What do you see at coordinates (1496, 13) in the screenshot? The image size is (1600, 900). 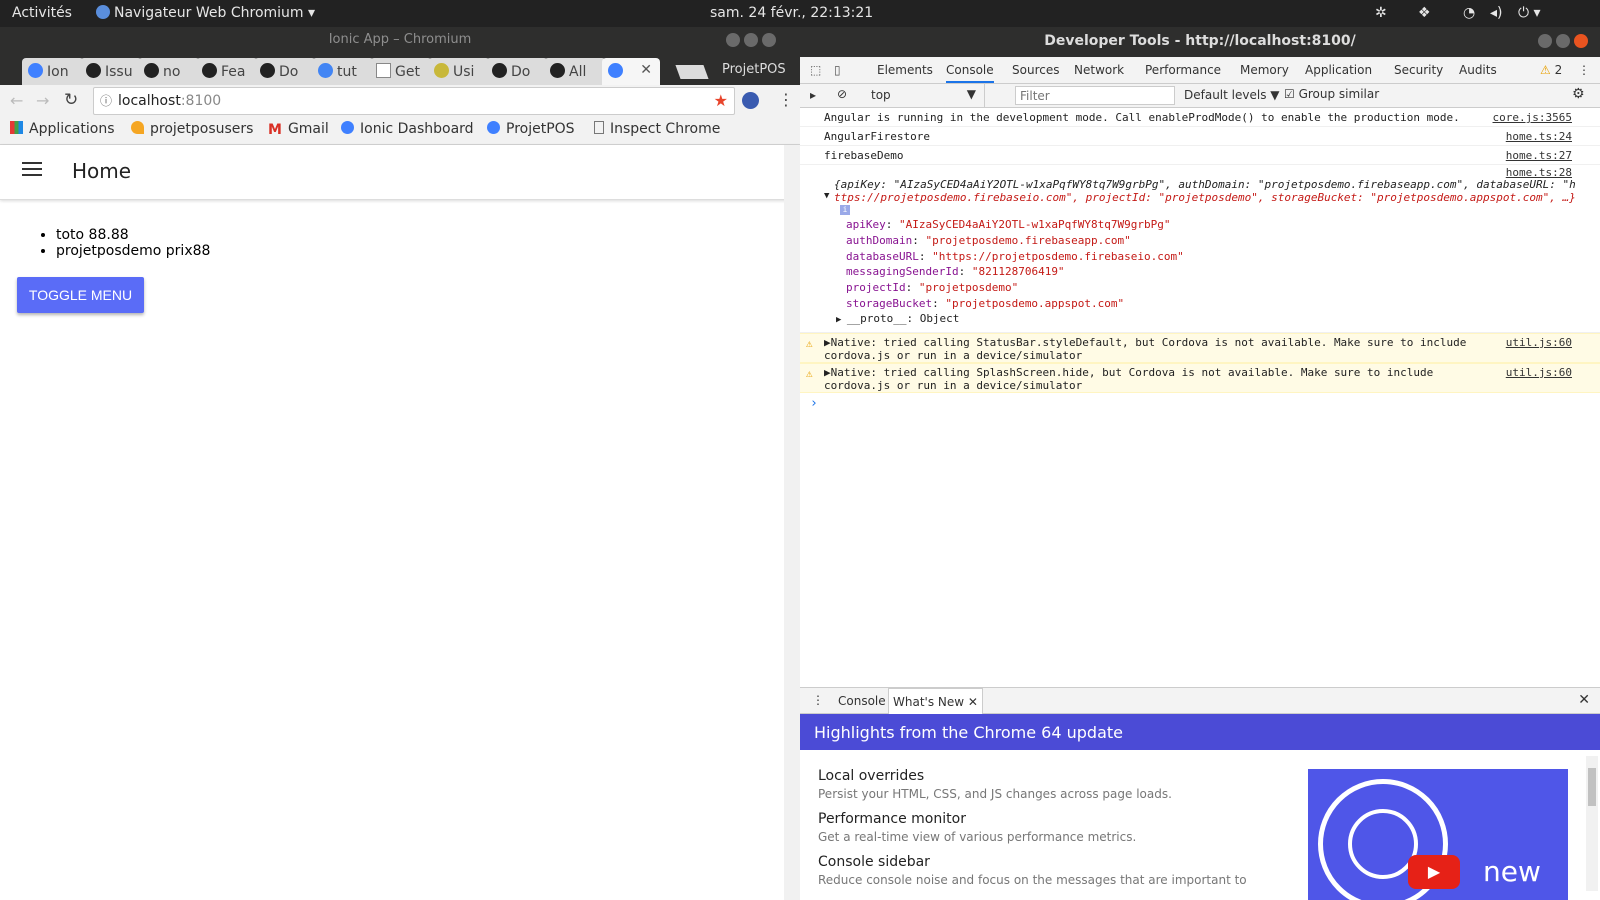 I see `volume-icon: ◂)` at bounding box center [1496, 13].